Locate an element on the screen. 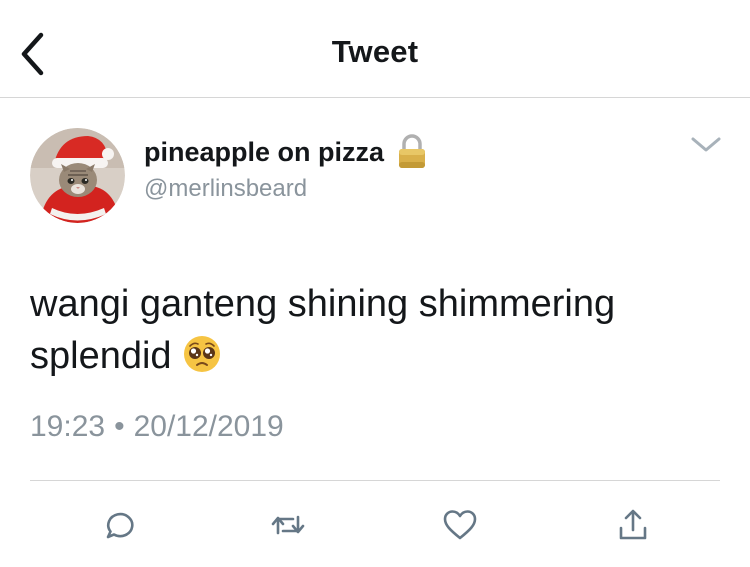  lock-icon is located at coordinates (412, 152).